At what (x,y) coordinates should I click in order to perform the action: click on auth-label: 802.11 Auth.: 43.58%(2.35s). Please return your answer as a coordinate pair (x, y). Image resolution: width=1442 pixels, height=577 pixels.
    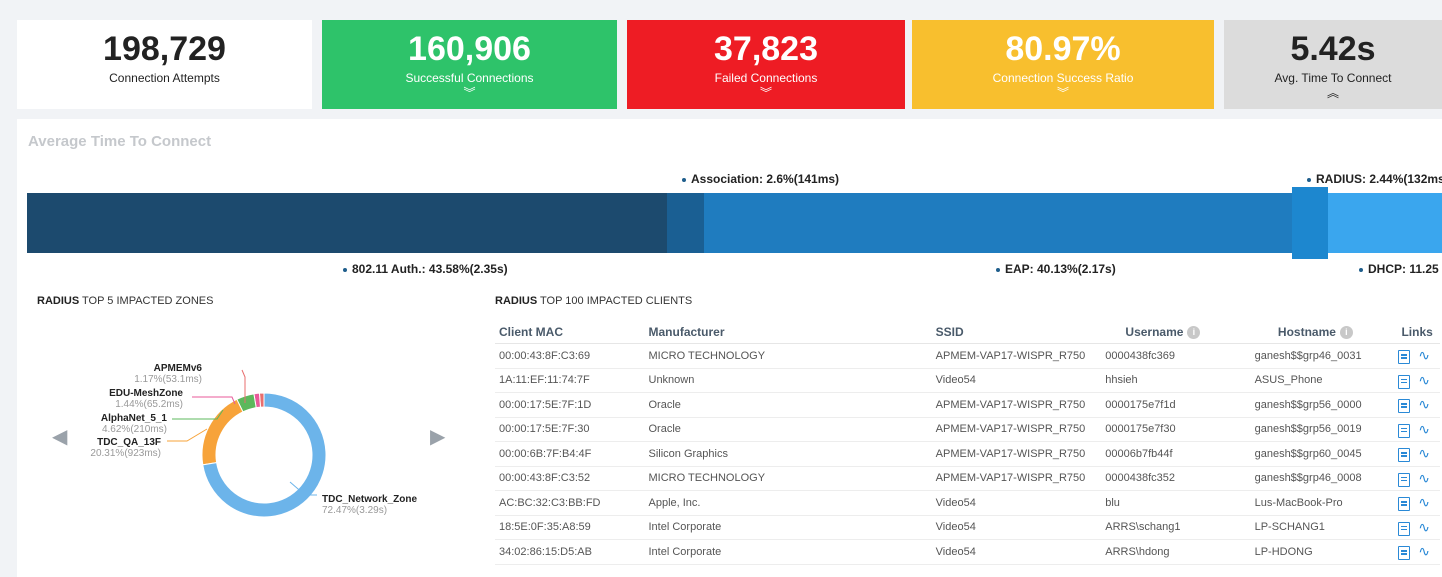
    Looking at the image, I should click on (425, 269).